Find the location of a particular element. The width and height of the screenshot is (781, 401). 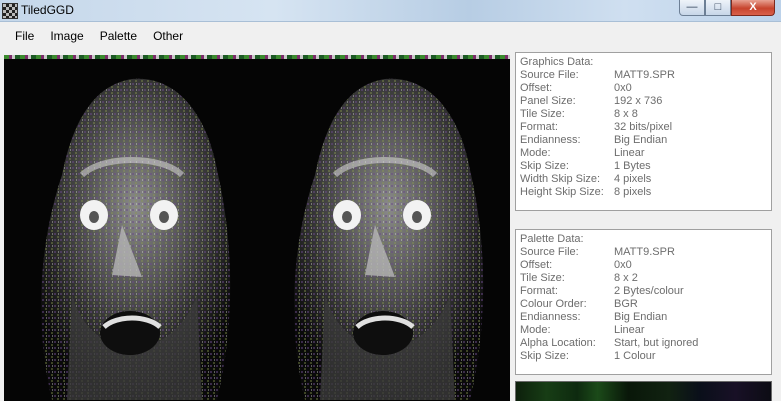

minimize-button: — is located at coordinates (692, 8).